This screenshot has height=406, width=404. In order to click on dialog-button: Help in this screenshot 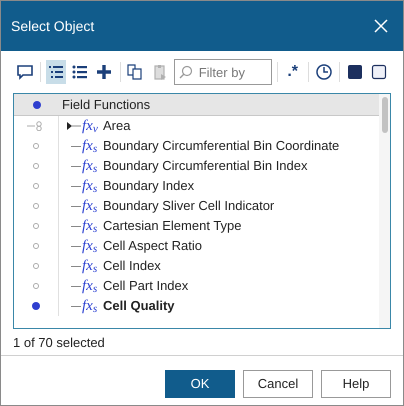, I will do `click(356, 384)`.